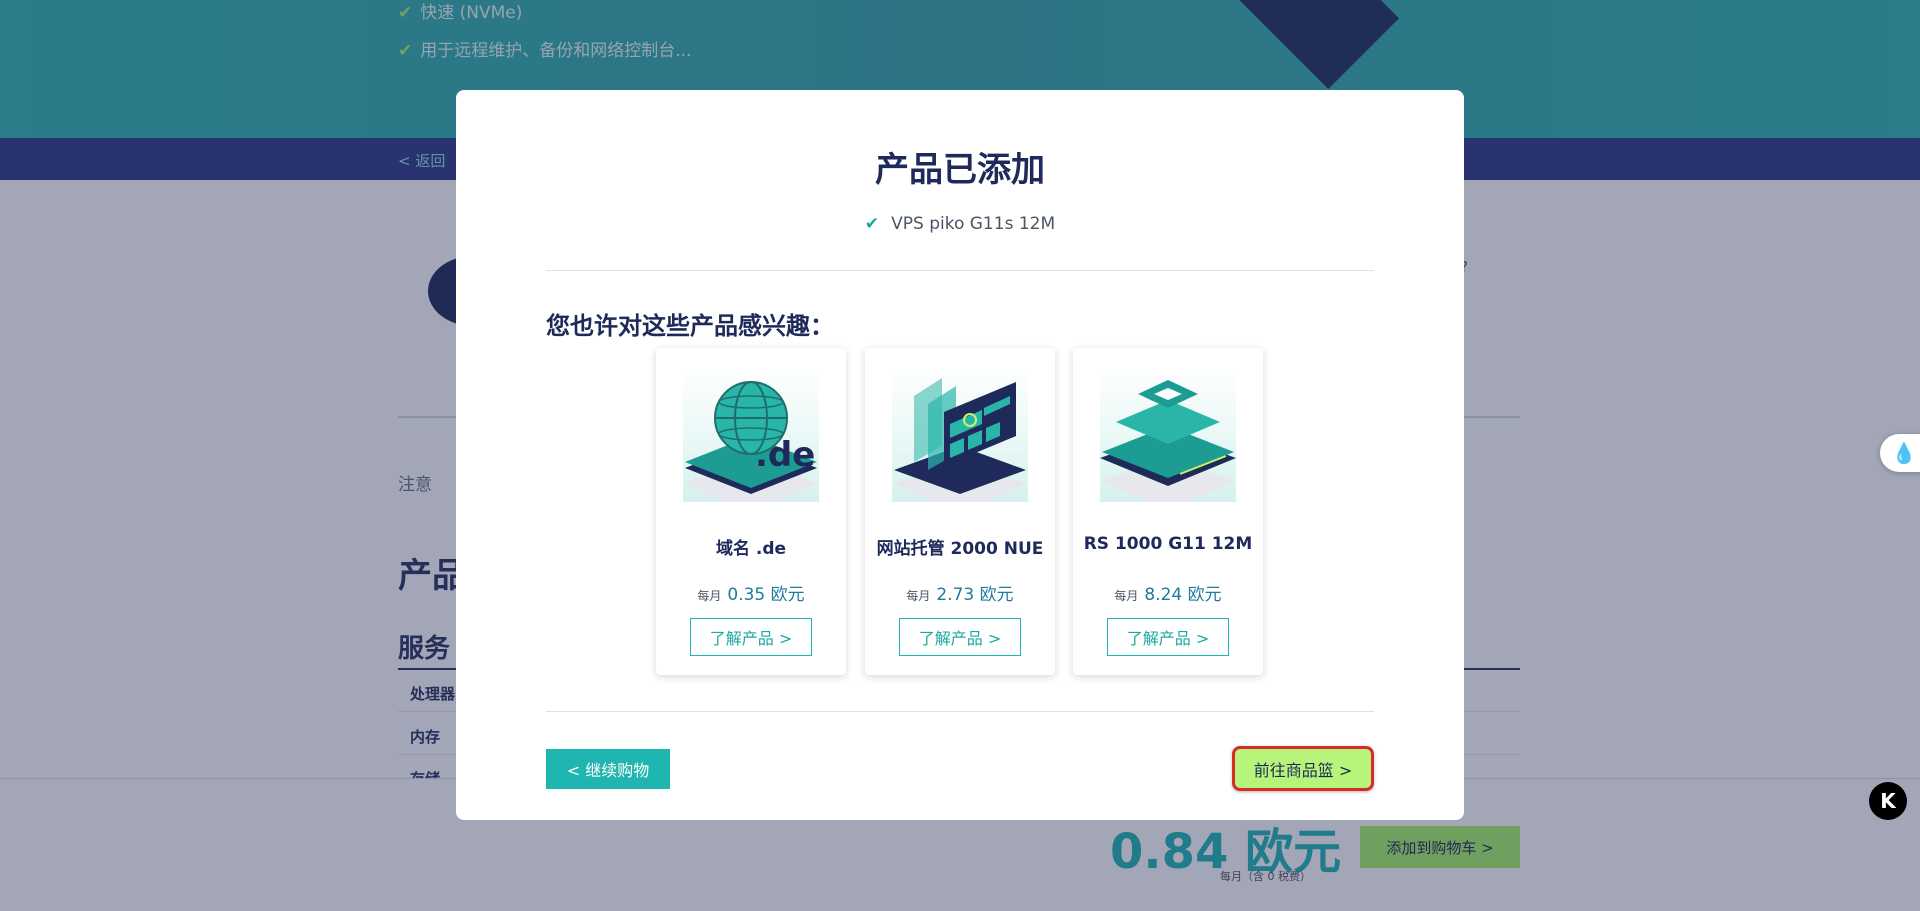 Image resolution: width=1920 pixels, height=911 pixels. Describe the element at coordinates (960, 595) in the screenshot. I see `card-price: 每月 2.73 欧元` at that location.